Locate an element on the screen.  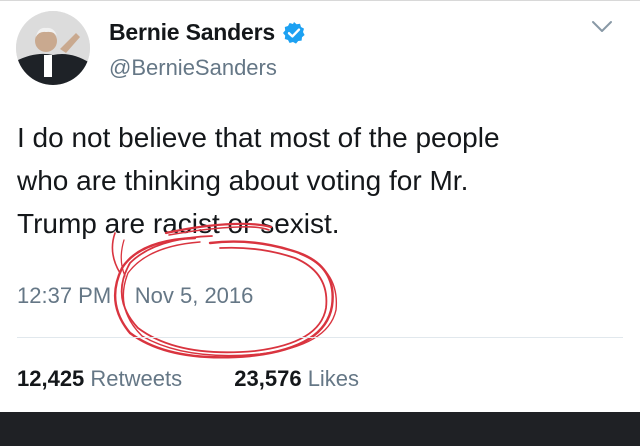
likes-label: Likes is located at coordinates (333, 378).